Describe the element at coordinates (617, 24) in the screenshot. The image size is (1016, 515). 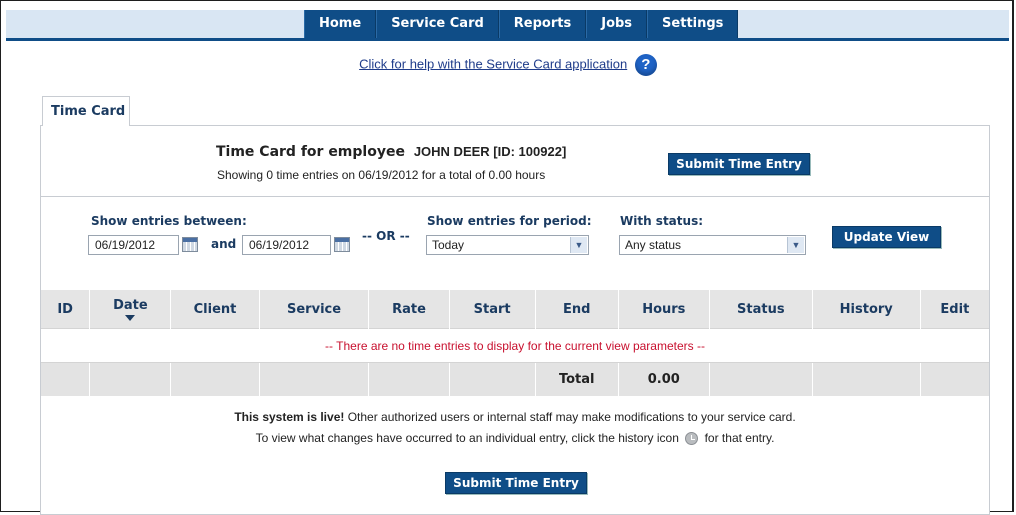
I see `nav-jobs: Jobs` at that location.